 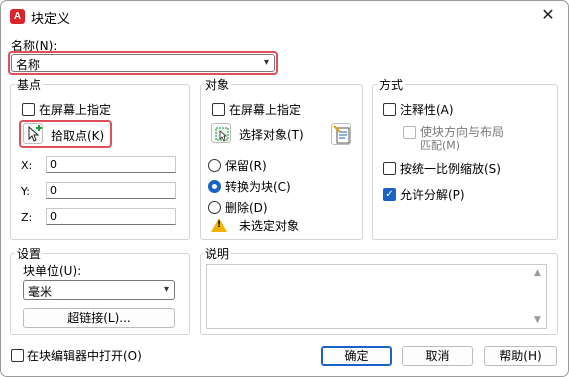 What do you see at coordinates (25, 191) in the screenshot?
I see `y-label: Y:` at bounding box center [25, 191].